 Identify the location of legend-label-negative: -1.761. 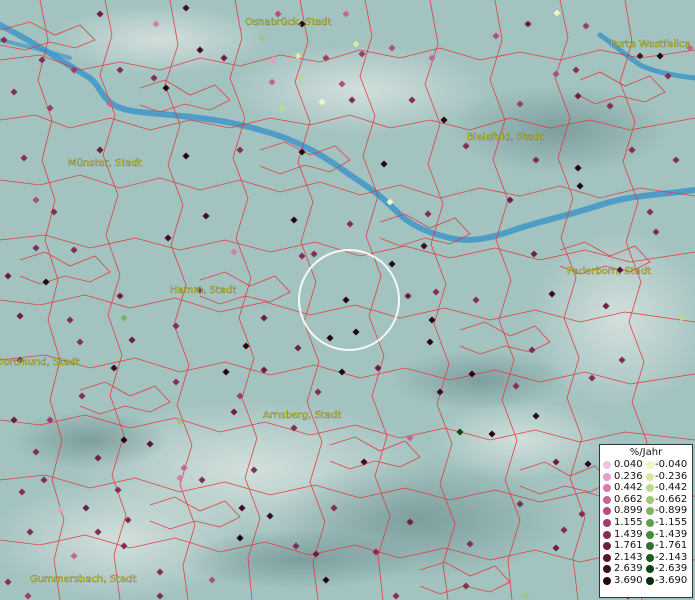
(671, 546).